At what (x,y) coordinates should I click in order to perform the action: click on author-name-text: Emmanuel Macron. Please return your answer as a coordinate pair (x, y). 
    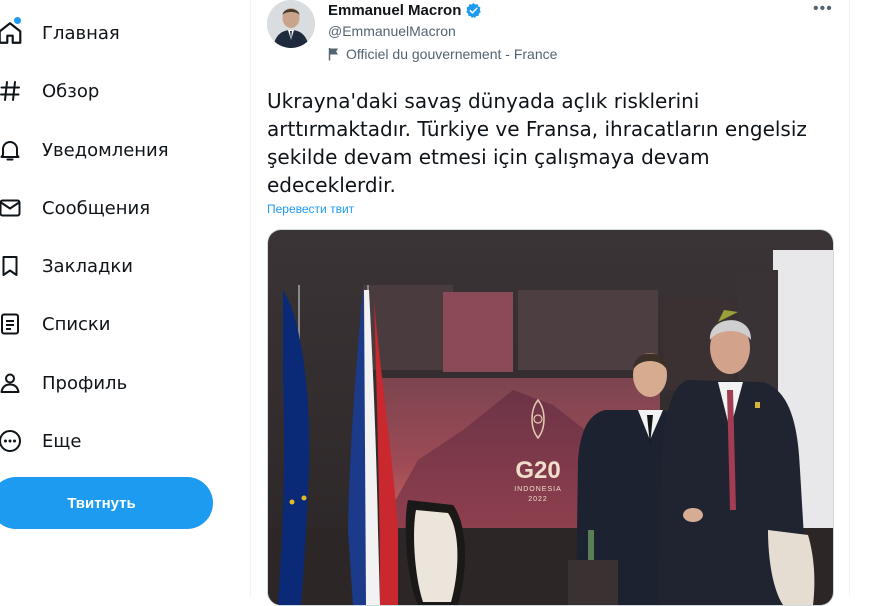
    Looking at the image, I should click on (395, 10).